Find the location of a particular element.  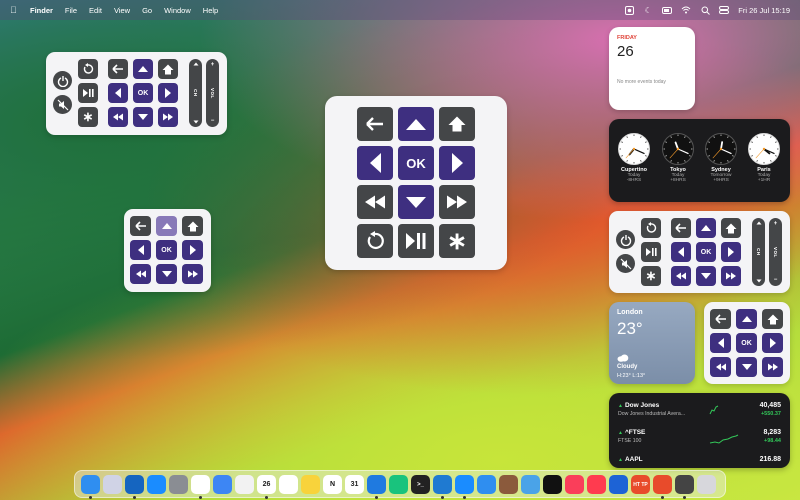

apple-tv-icon is located at coordinates (552, 484).